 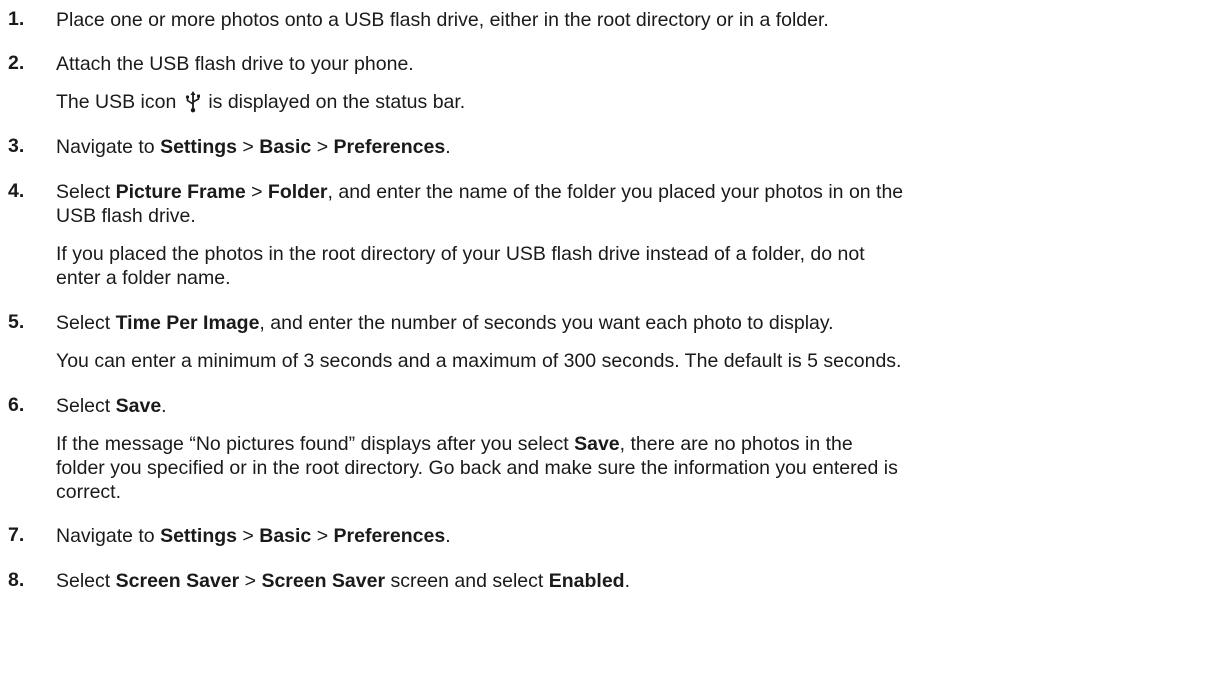 What do you see at coordinates (637, 216) in the screenshot?
I see `step-text-cont: USB flash drive.` at bounding box center [637, 216].